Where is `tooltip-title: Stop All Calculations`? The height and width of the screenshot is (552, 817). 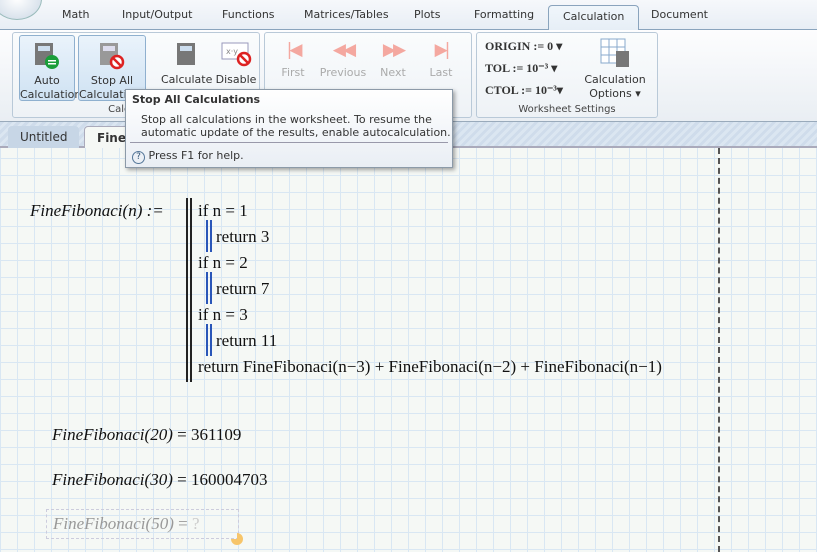 tooltip-title: Stop All Calculations is located at coordinates (196, 99).